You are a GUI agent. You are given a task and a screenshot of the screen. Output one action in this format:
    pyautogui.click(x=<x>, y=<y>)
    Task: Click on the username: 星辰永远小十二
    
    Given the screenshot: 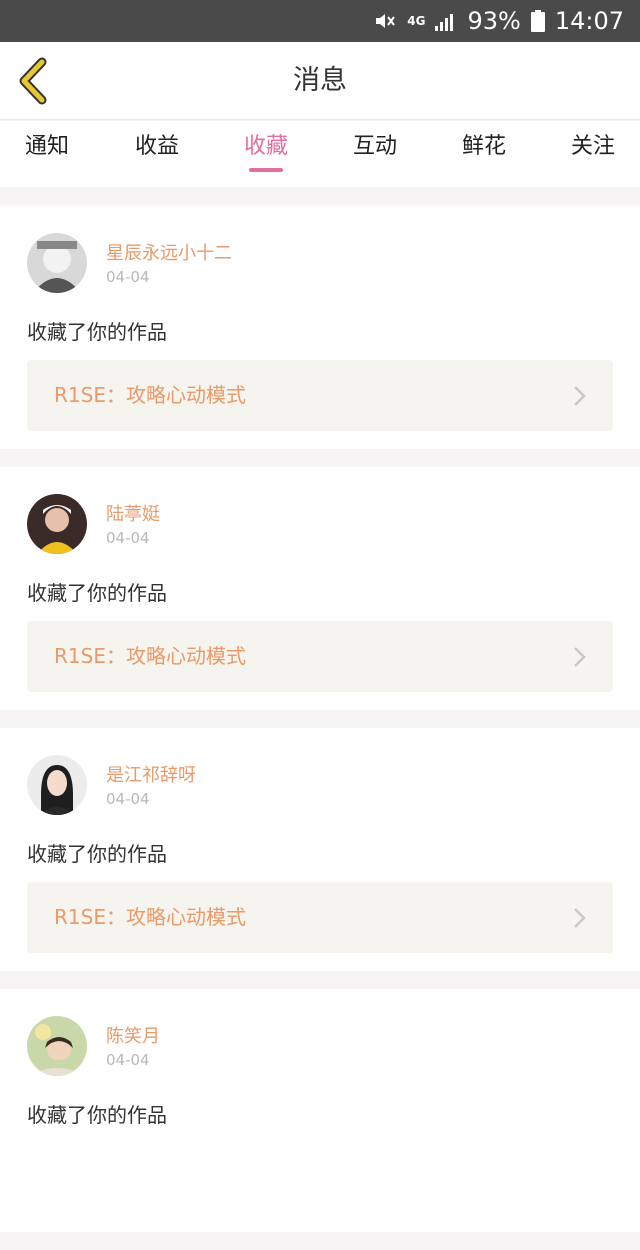 What is the action you would take?
    pyautogui.click(x=169, y=252)
    